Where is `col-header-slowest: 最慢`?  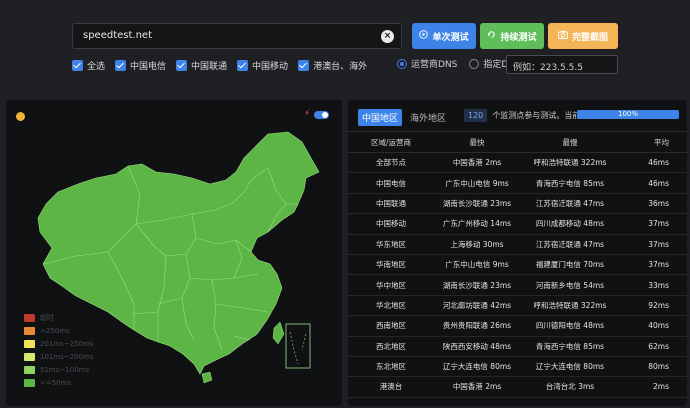 col-header-slowest: 最慢 is located at coordinates (570, 142).